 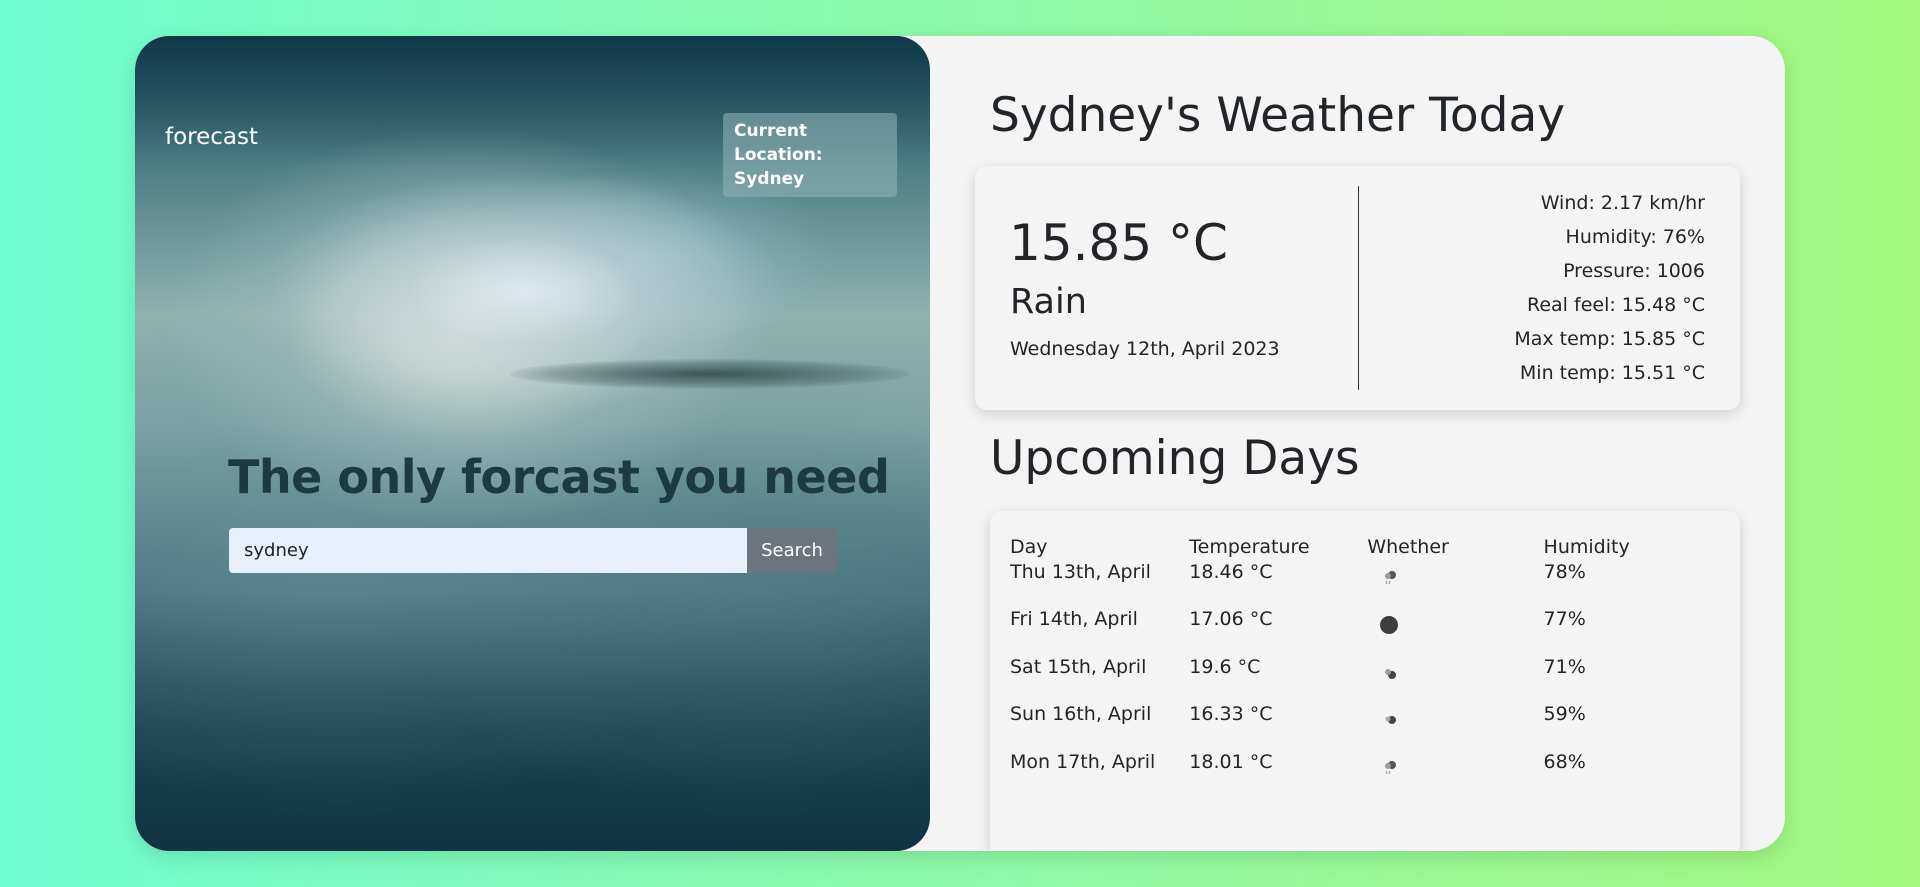 What do you see at coordinates (1278, 115) in the screenshot?
I see `today-heading: Sydney's Weather Today` at bounding box center [1278, 115].